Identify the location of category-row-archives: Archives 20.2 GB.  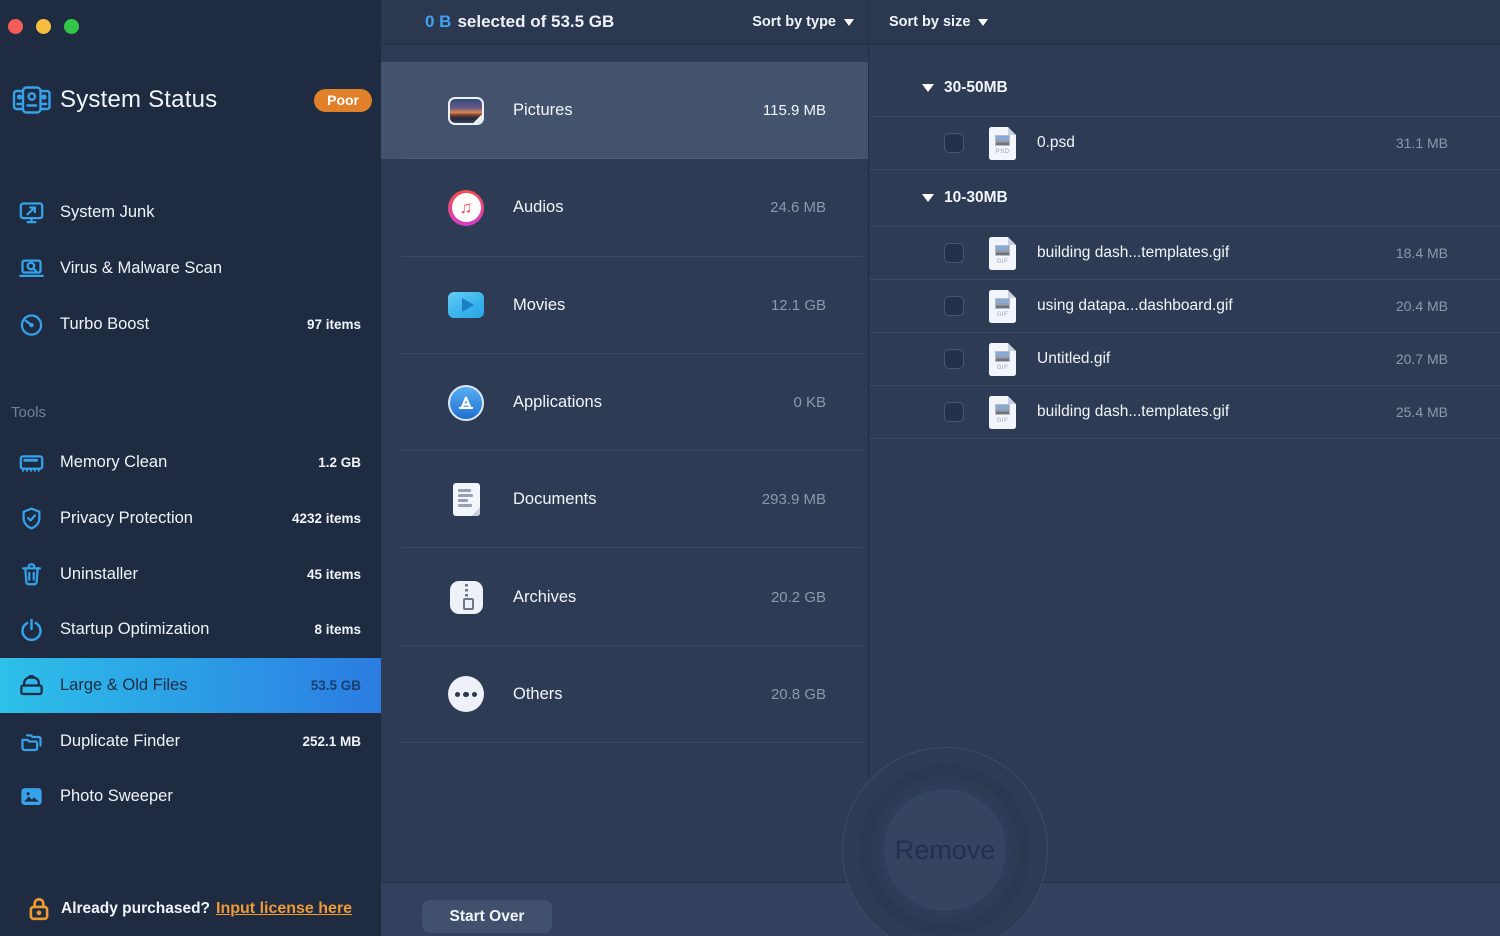
(624, 597).